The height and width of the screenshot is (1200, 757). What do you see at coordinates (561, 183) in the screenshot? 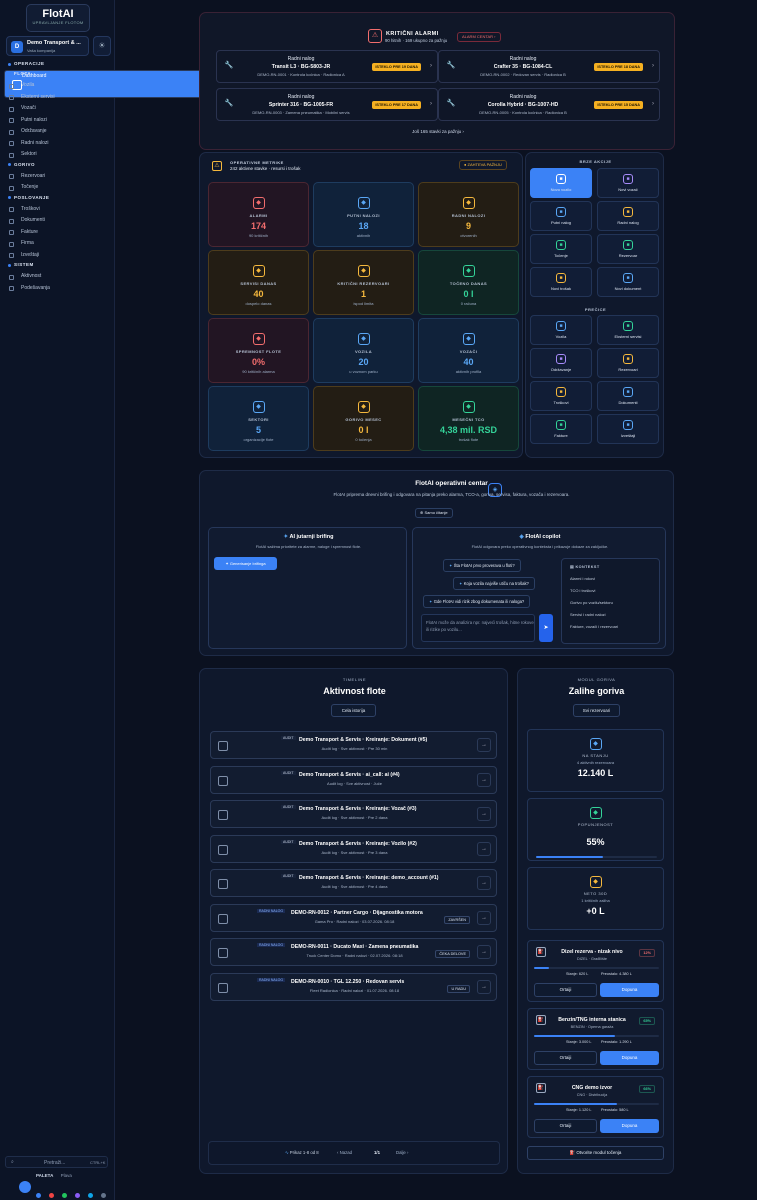
I see `quick-action-novo-vozilo: ■ Novo vozilo` at bounding box center [561, 183].